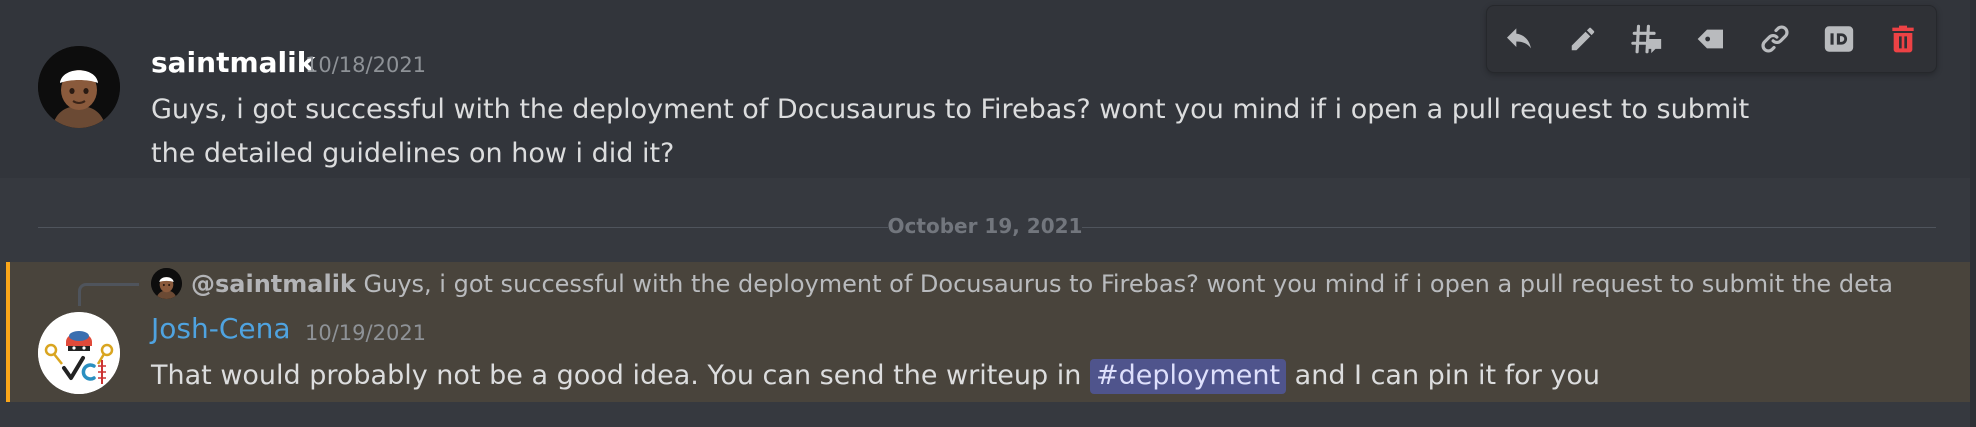  I want to click on copy-link-icon, so click(1775, 39).